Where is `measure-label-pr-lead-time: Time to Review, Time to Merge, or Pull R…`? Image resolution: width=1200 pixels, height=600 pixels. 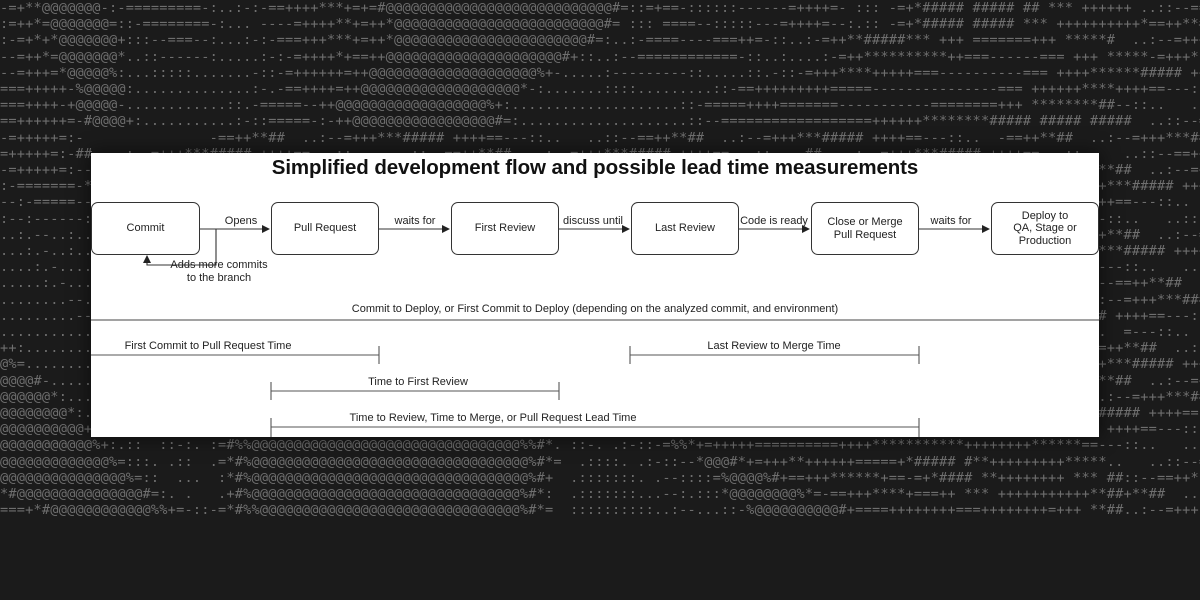 measure-label-pr-lead-time: Time to Review, Time to Merge, or Pull R… is located at coordinates (493, 418).